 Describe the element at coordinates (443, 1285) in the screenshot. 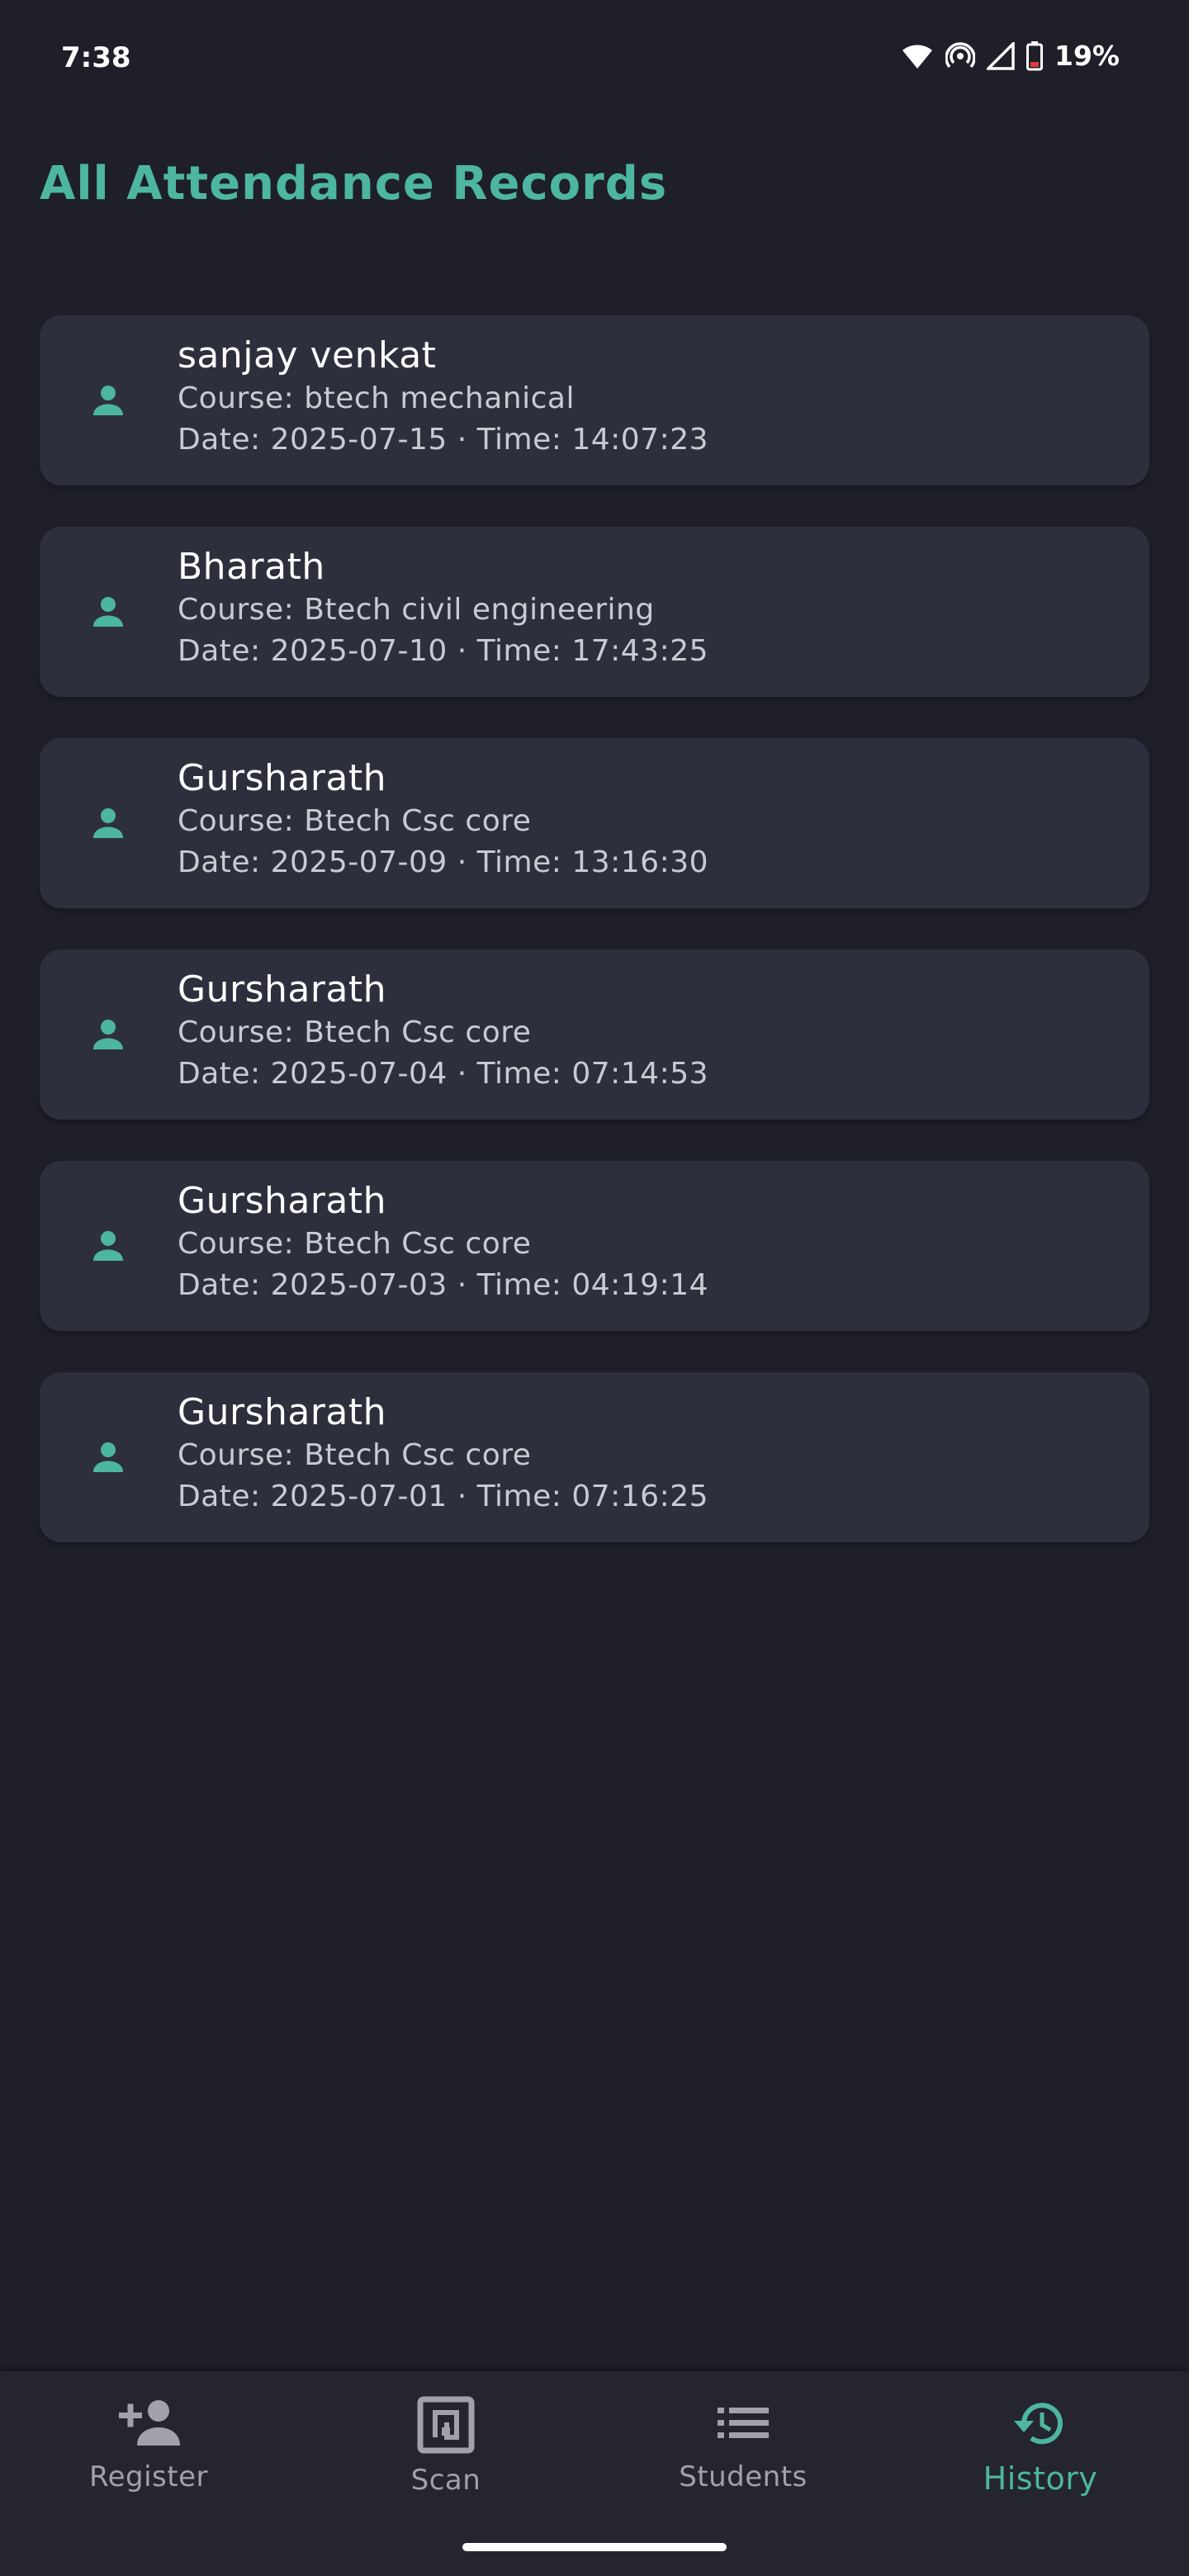

I see `date-time-text: Date: 2025-07-03 · Time: 04:19:14` at that location.